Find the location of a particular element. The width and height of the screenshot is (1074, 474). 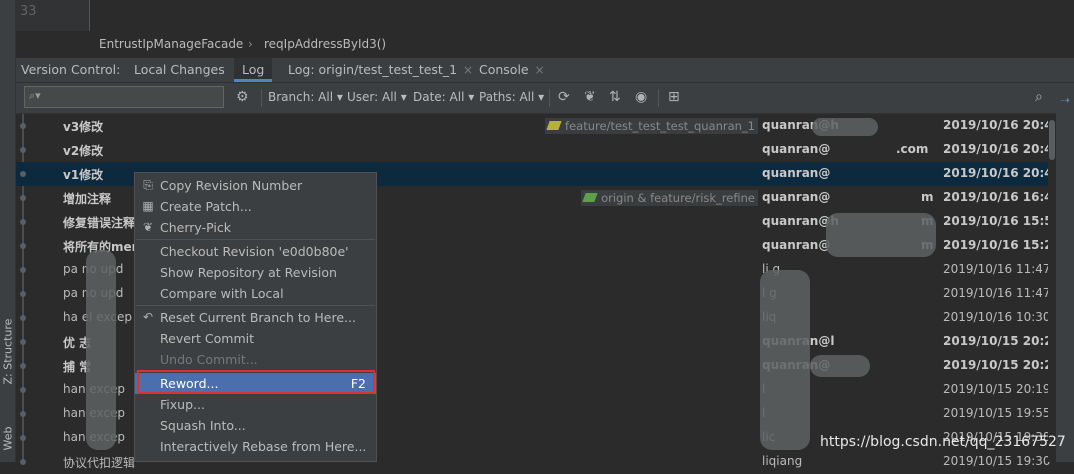

pin-icon: ➝ is located at coordinates (1065, 100).